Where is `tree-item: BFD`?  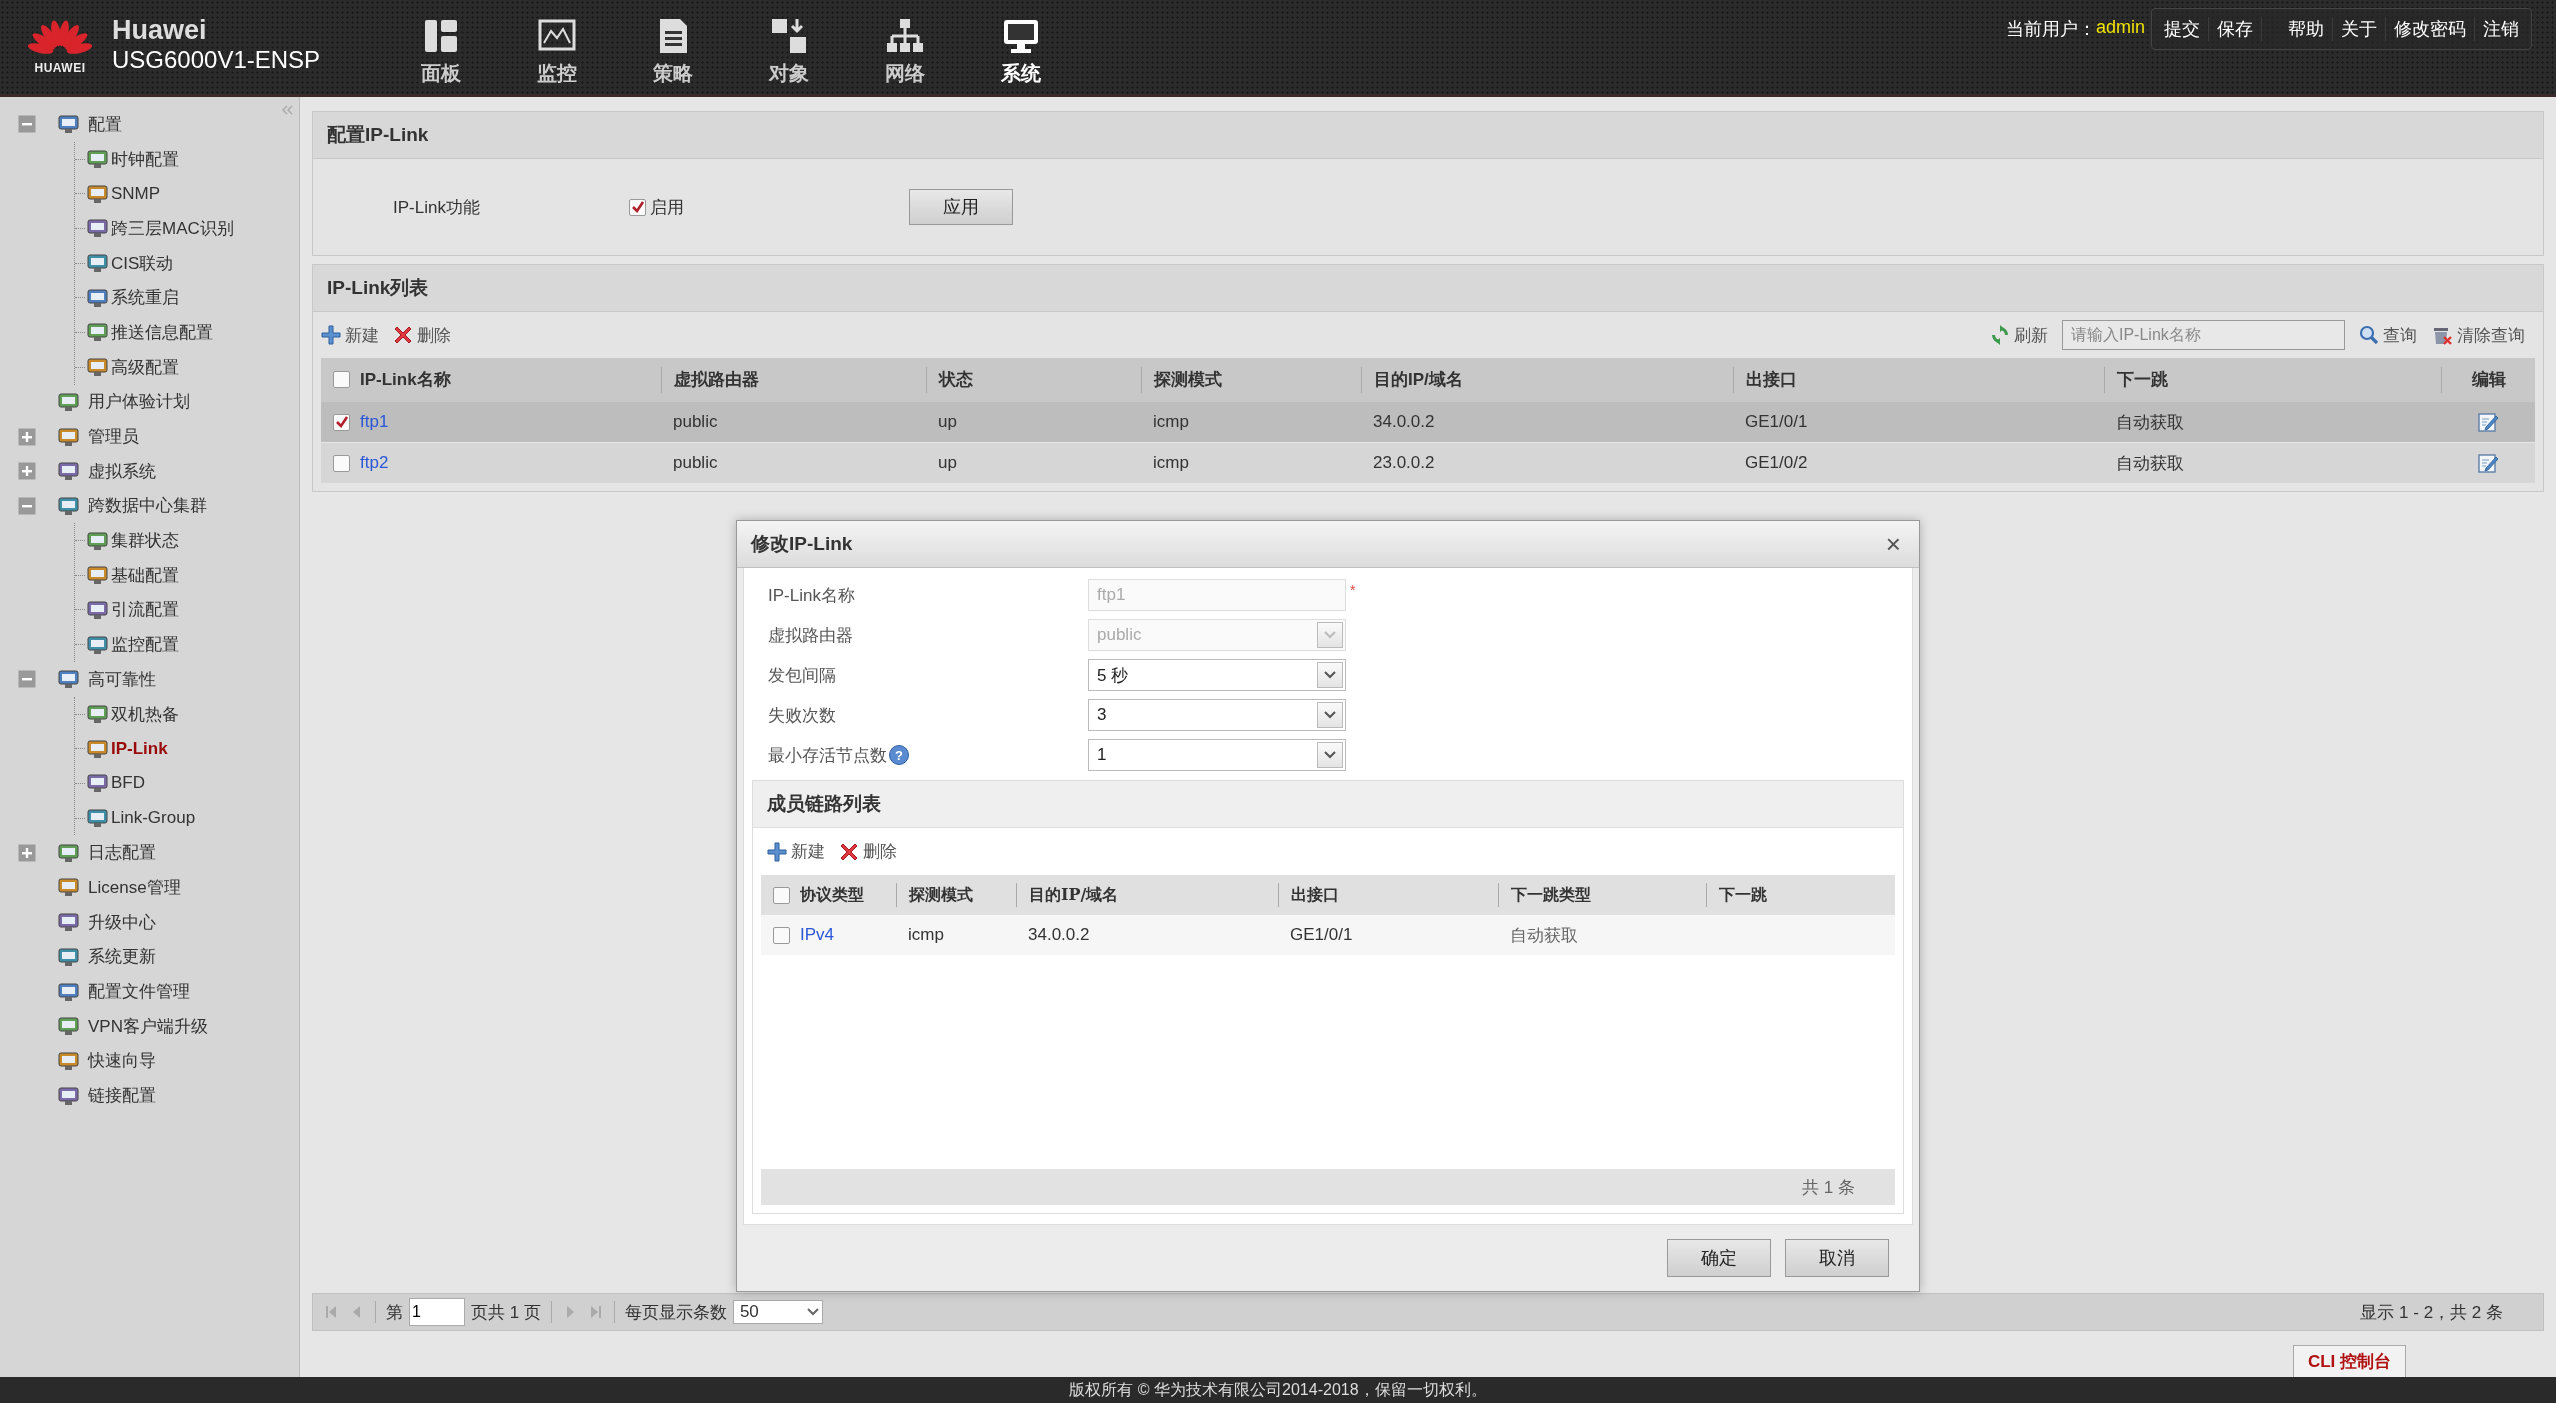
tree-item: BFD is located at coordinates (128, 783).